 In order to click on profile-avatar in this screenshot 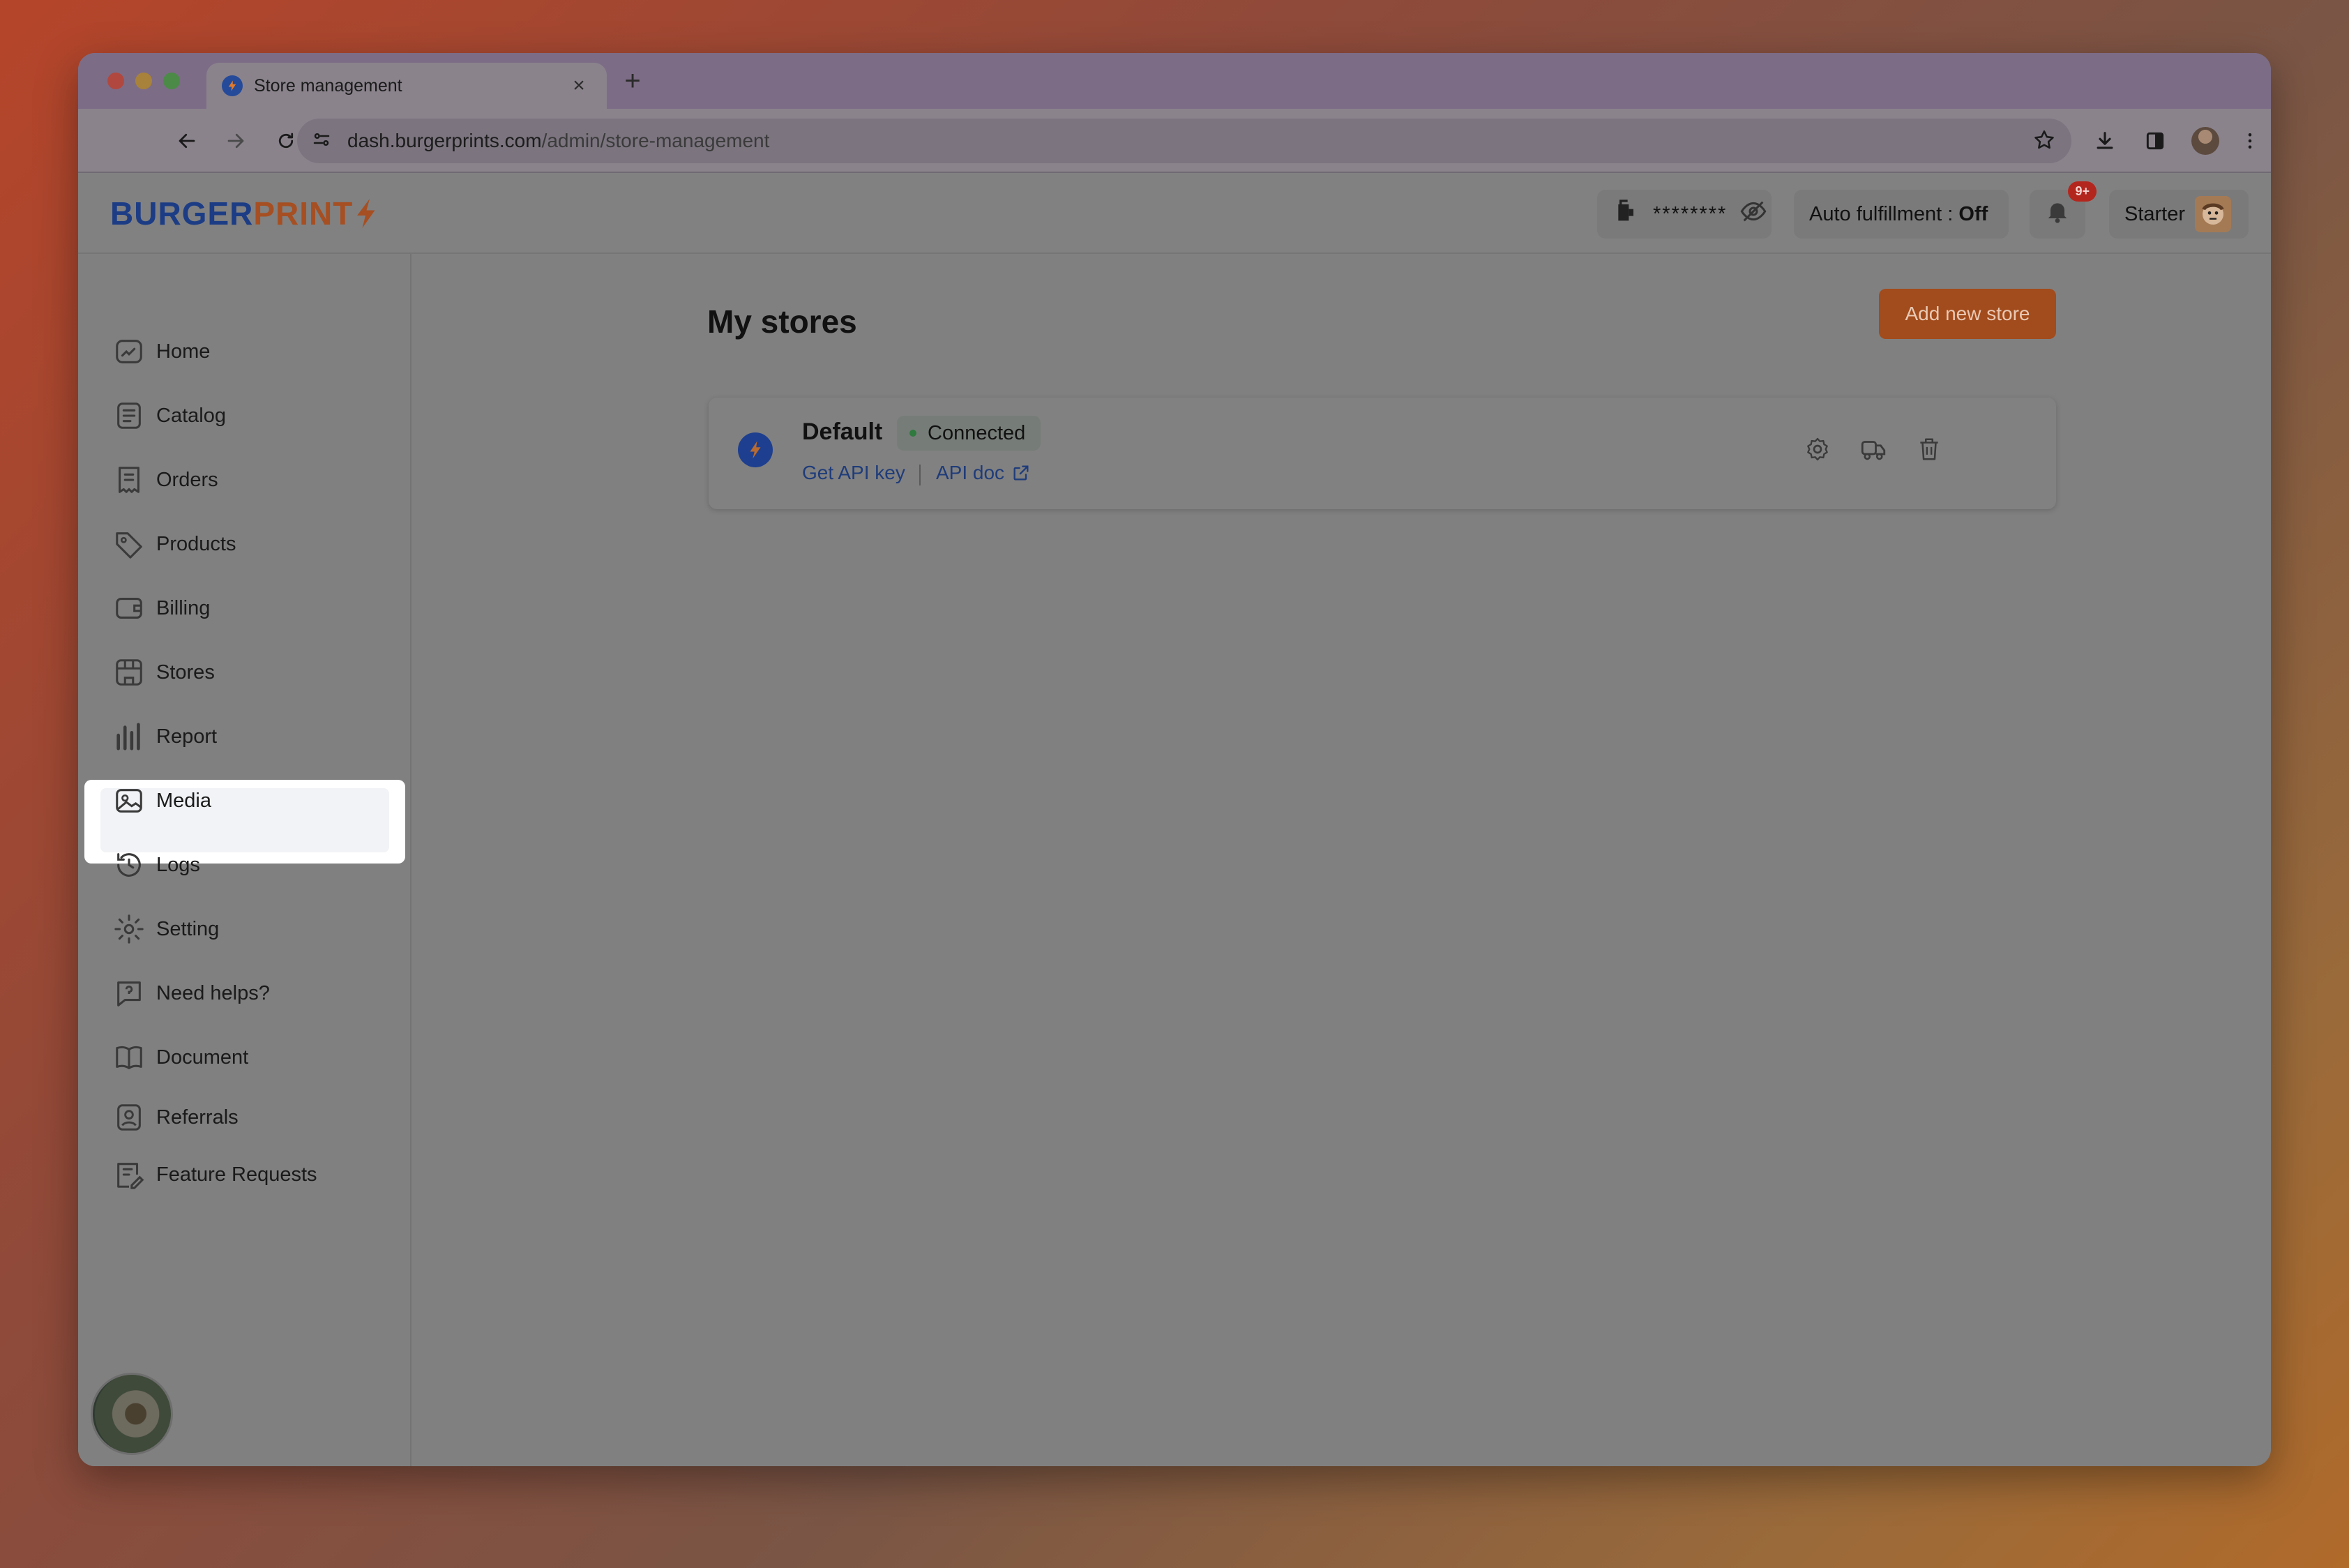, I will do `click(2206, 141)`.